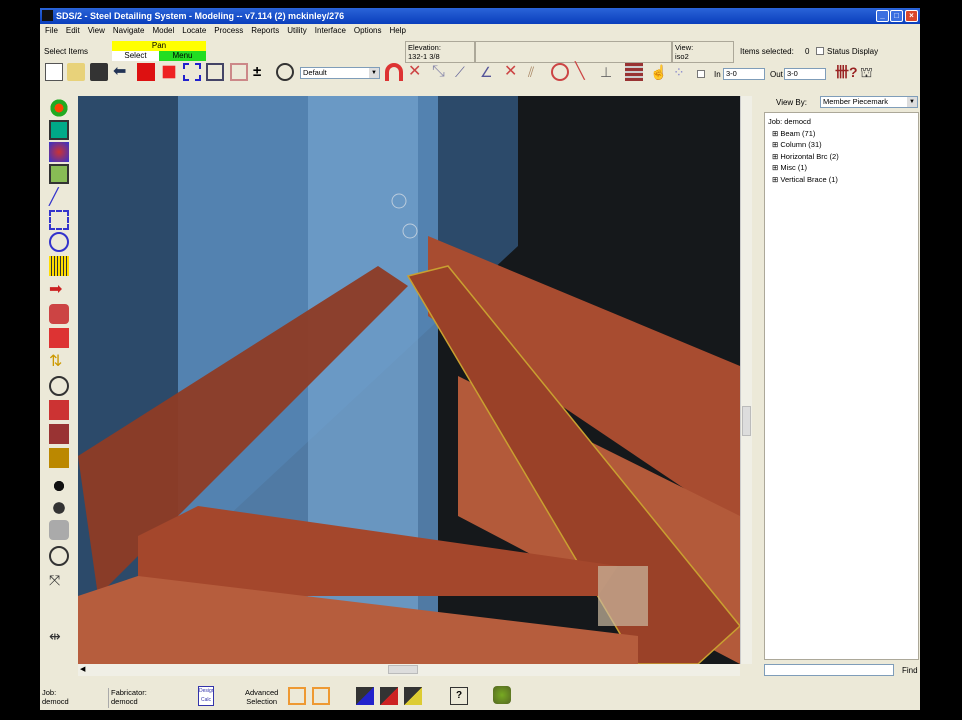  What do you see at coordinates (59, 174) in the screenshot?
I see `model-cube-icon` at bounding box center [59, 174].